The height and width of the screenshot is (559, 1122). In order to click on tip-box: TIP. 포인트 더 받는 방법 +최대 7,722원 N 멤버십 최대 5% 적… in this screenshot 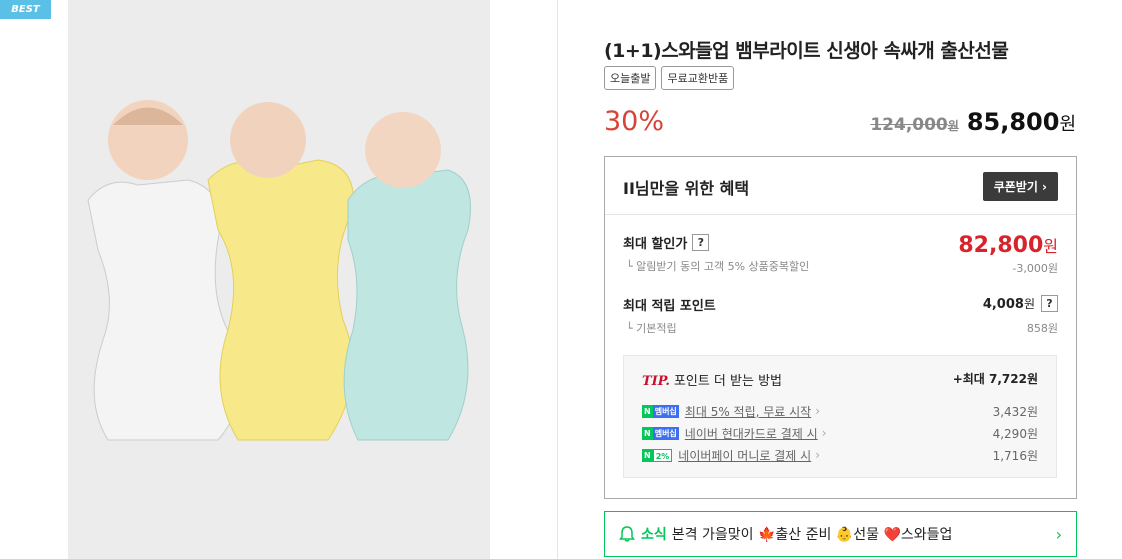, I will do `click(840, 416)`.